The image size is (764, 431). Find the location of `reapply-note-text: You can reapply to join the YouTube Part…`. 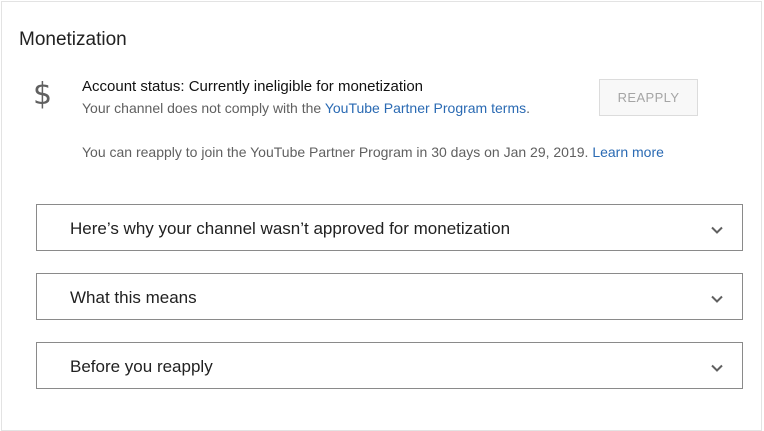

reapply-note-text: You can reapply to join the YouTube Part… is located at coordinates (337, 152).